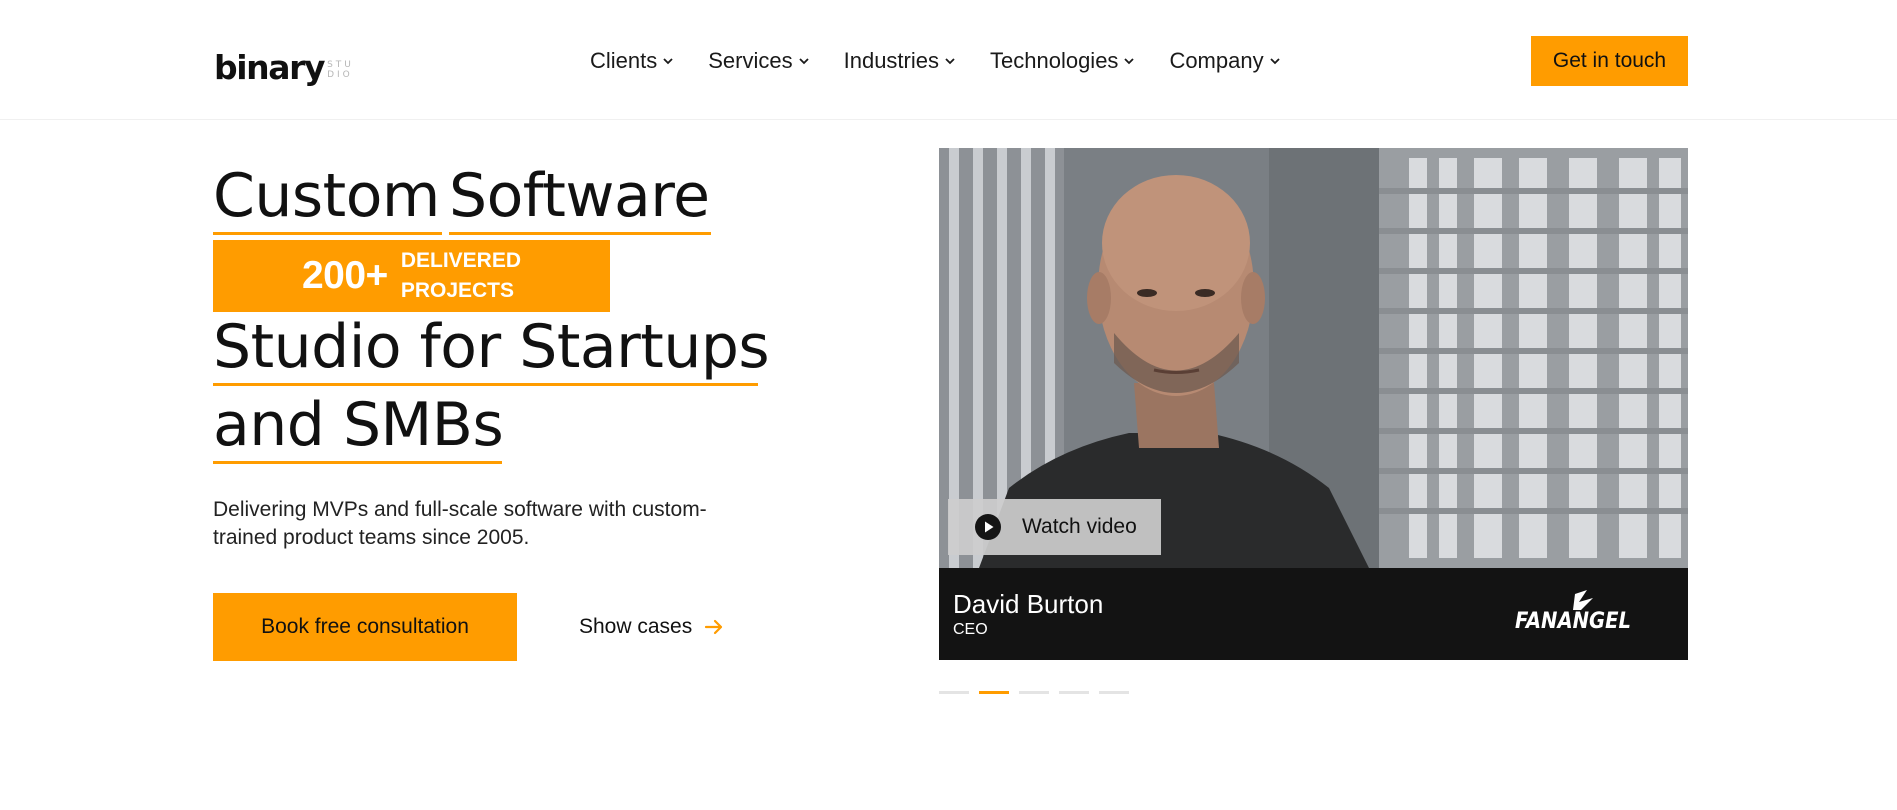 The height and width of the screenshot is (810, 1897). I want to click on svg-text: FANANGEL, so click(1573, 621).